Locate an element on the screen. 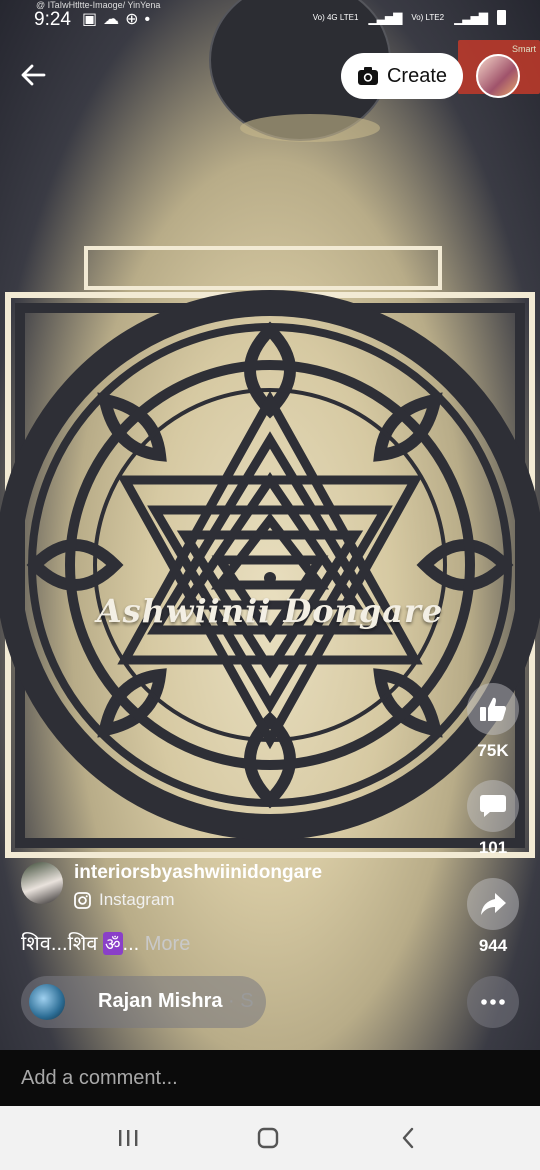  more-options-button is located at coordinates (493, 1002).